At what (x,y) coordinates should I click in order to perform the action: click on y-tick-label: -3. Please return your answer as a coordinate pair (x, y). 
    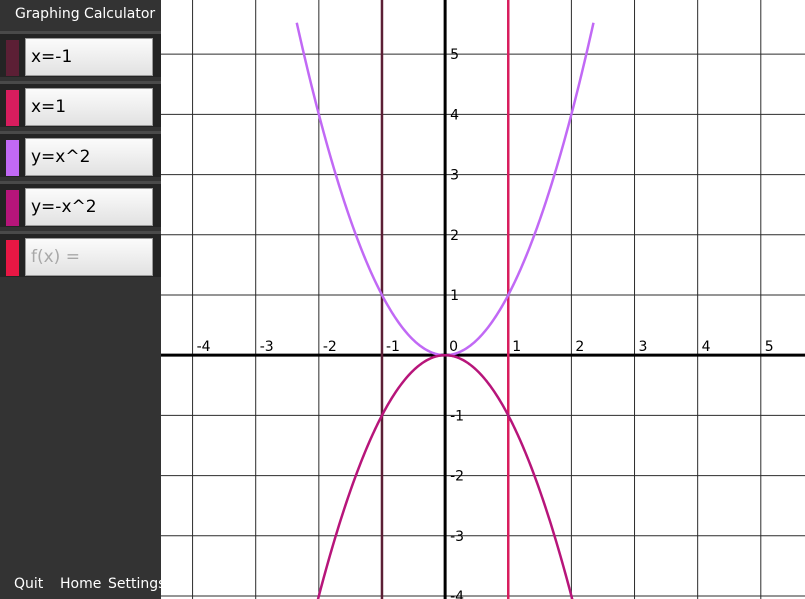
    Looking at the image, I should click on (457, 537).